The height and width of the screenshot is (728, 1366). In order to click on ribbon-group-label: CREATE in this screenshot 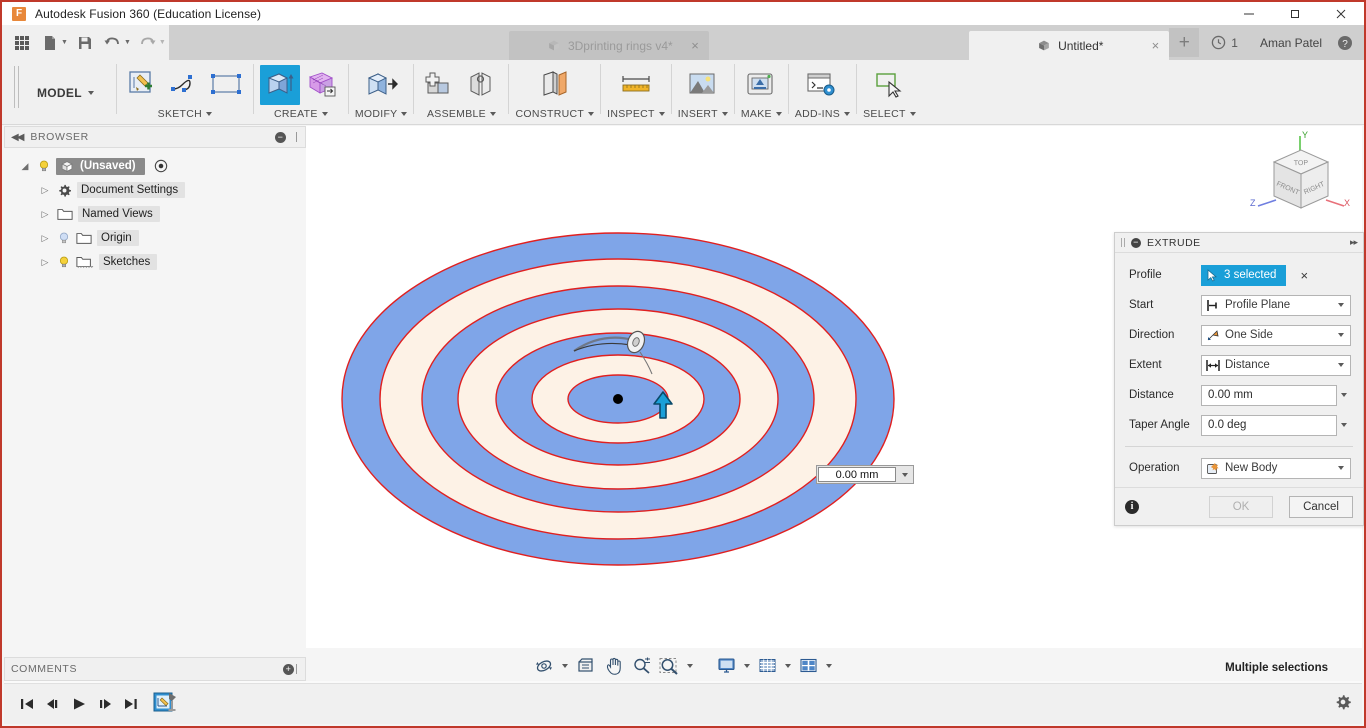, I will do `click(301, 114)`.